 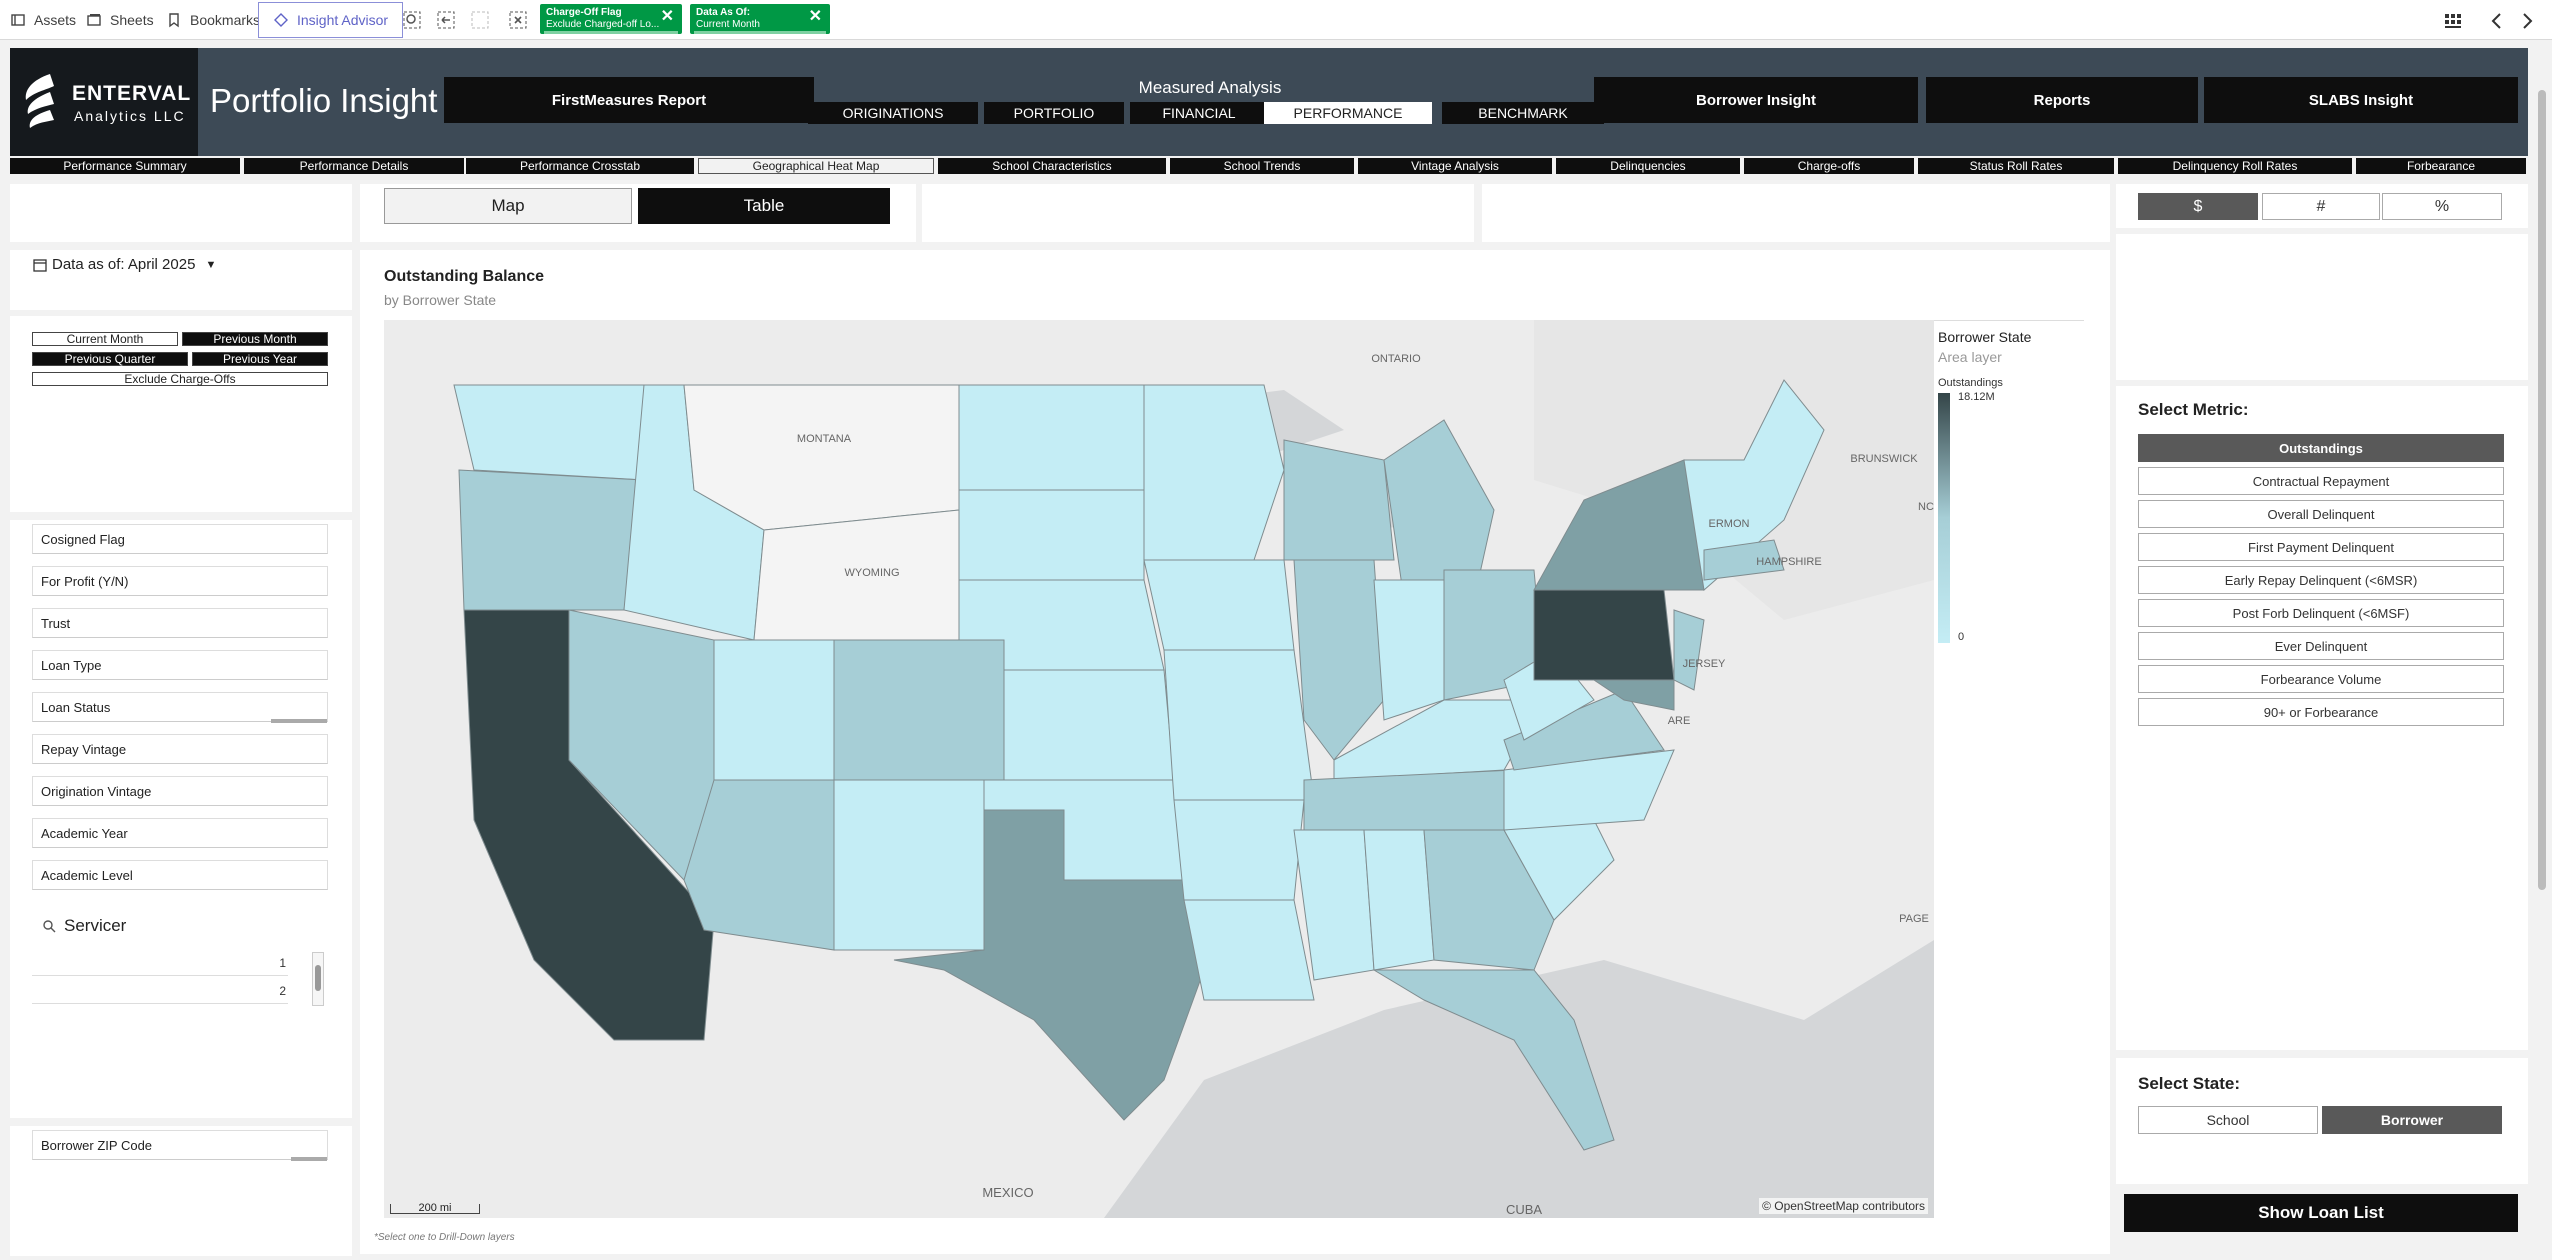 I want to click on servicer-scroll-thumb, so click(x=318, y=978).